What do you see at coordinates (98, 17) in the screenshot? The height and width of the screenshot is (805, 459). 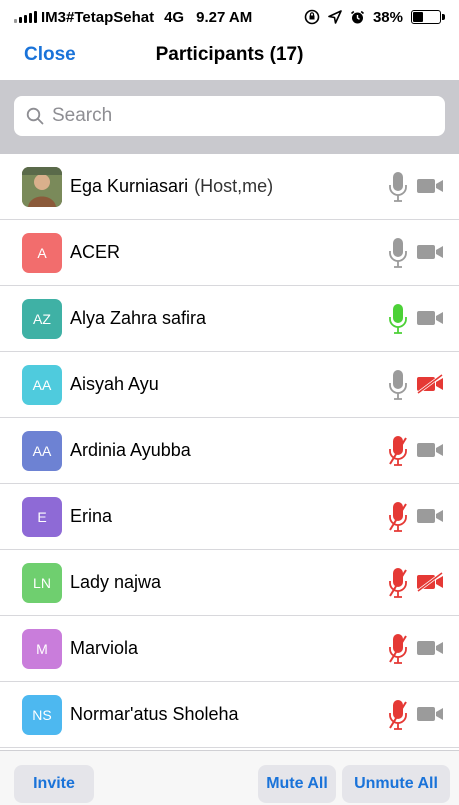 I see `carrier-name: IM3#TetapSehat` at bounding box center [98, 17].